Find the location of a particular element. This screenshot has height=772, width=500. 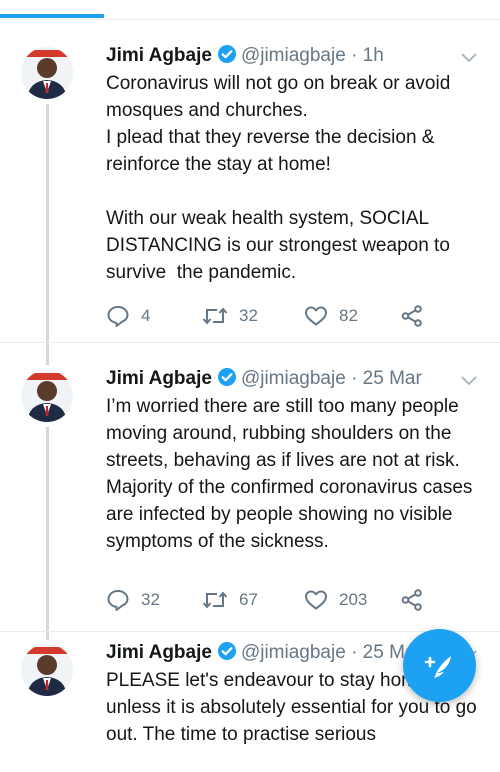

like-count: 203 is located at coordinates (353, 599).